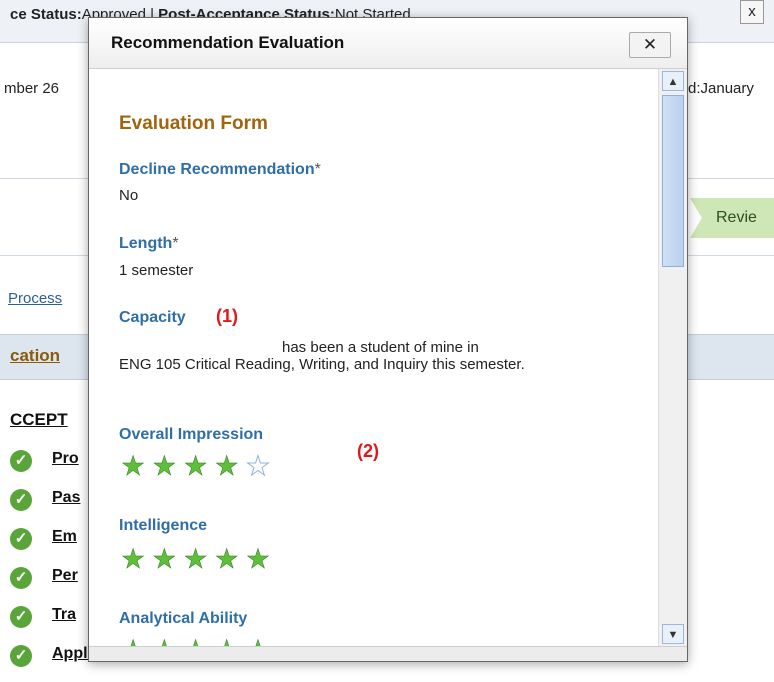 The image size is (774, 682). Describe the element at coordinates (228, 42) in the screenshot. I see `dialog-title: Recommendation Evaluation` at that location.